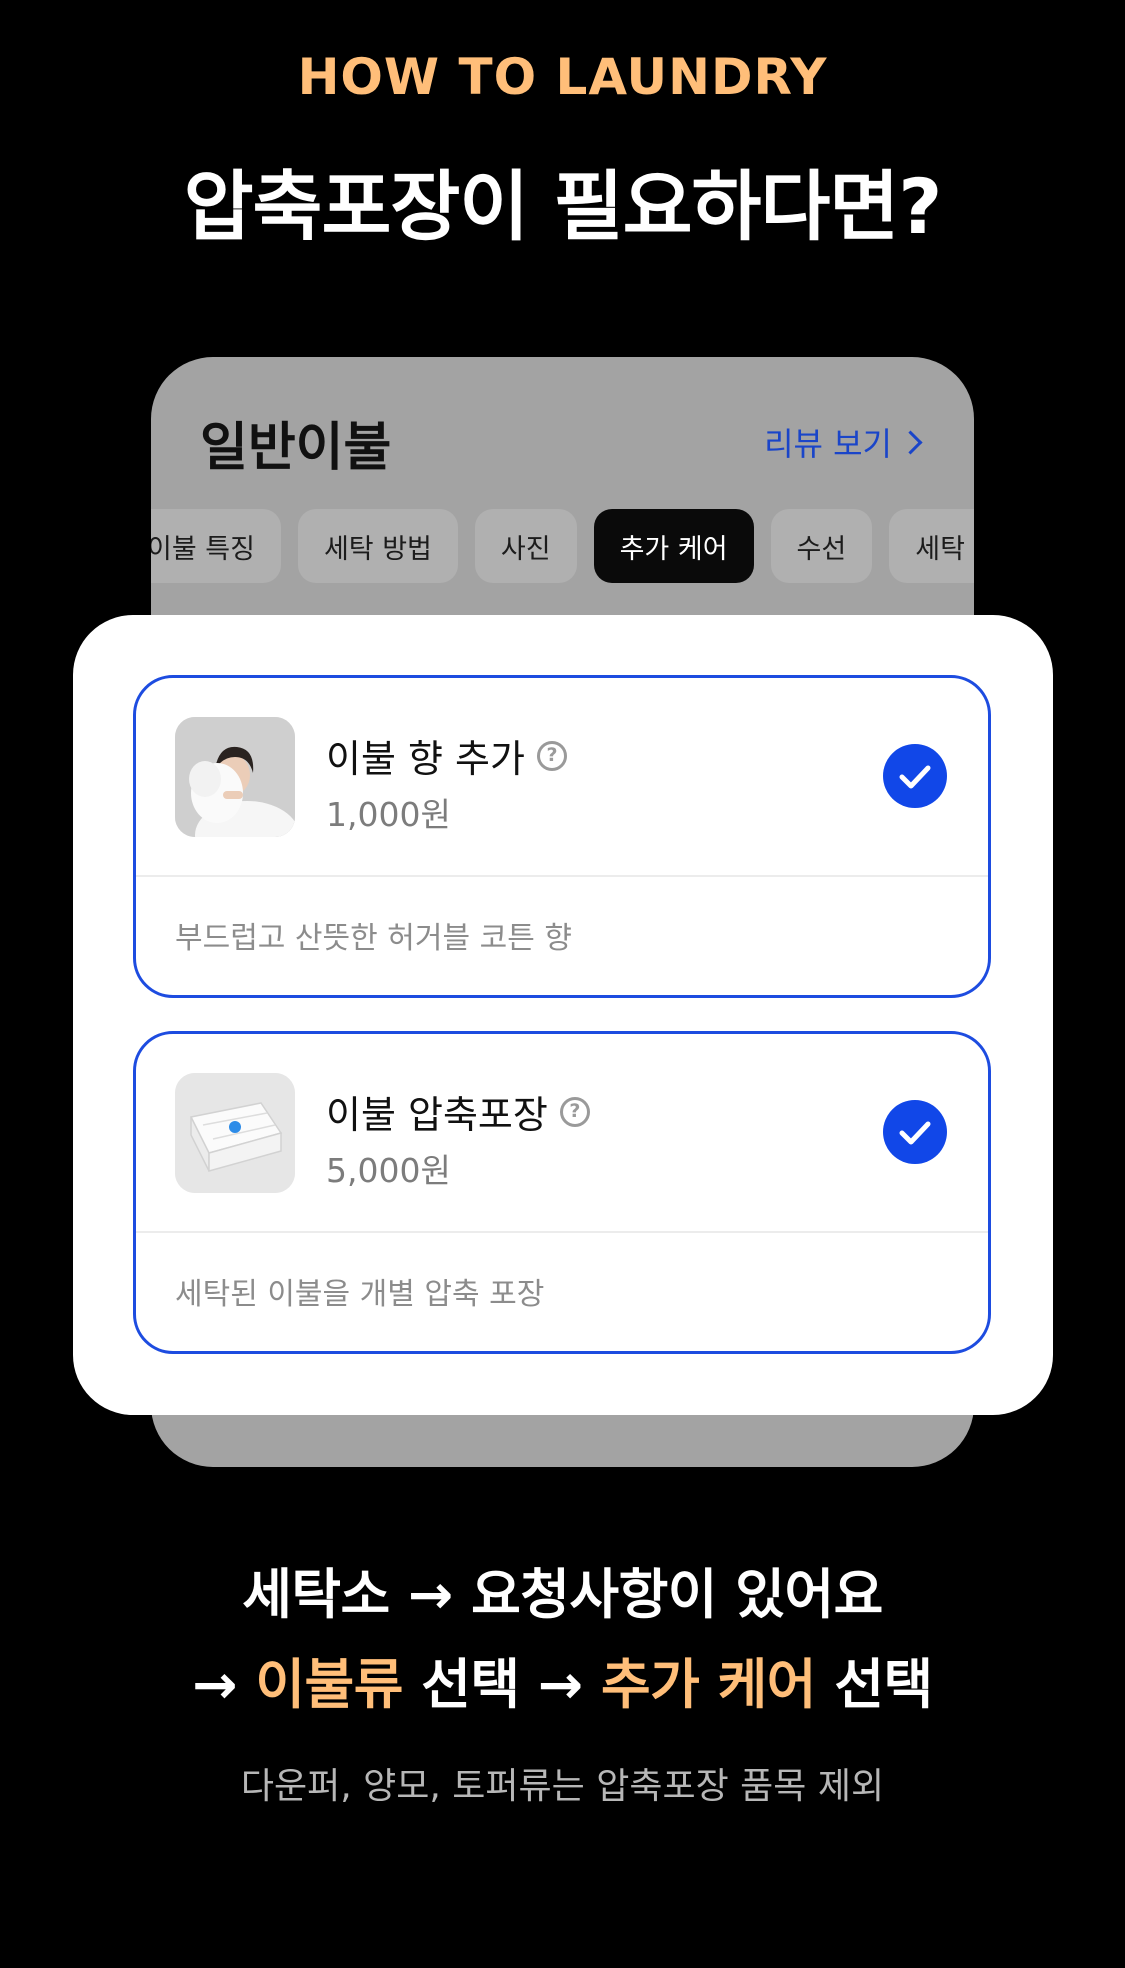  I want to click on headline: 압축포장이 필요하다면?, so click(563, 206).